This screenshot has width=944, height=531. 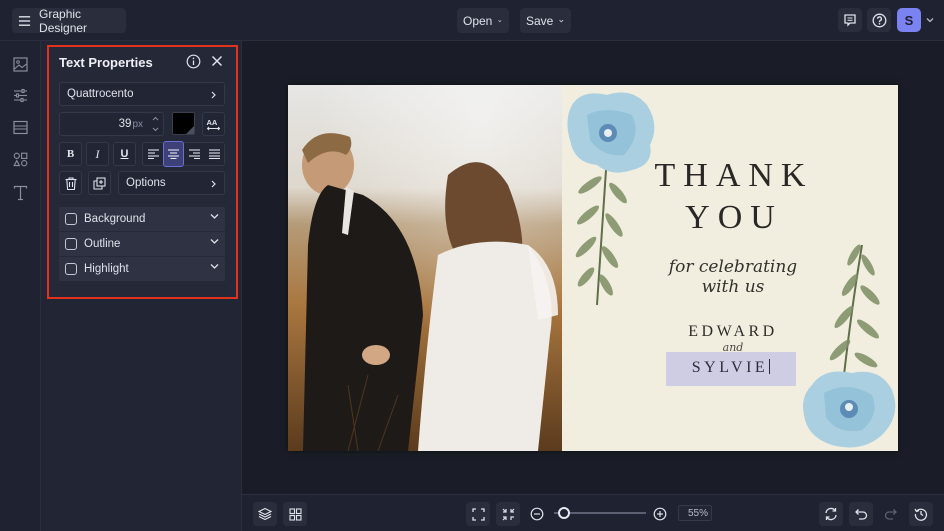 I want to click on options-button: Options, so click(x=171, y=183).